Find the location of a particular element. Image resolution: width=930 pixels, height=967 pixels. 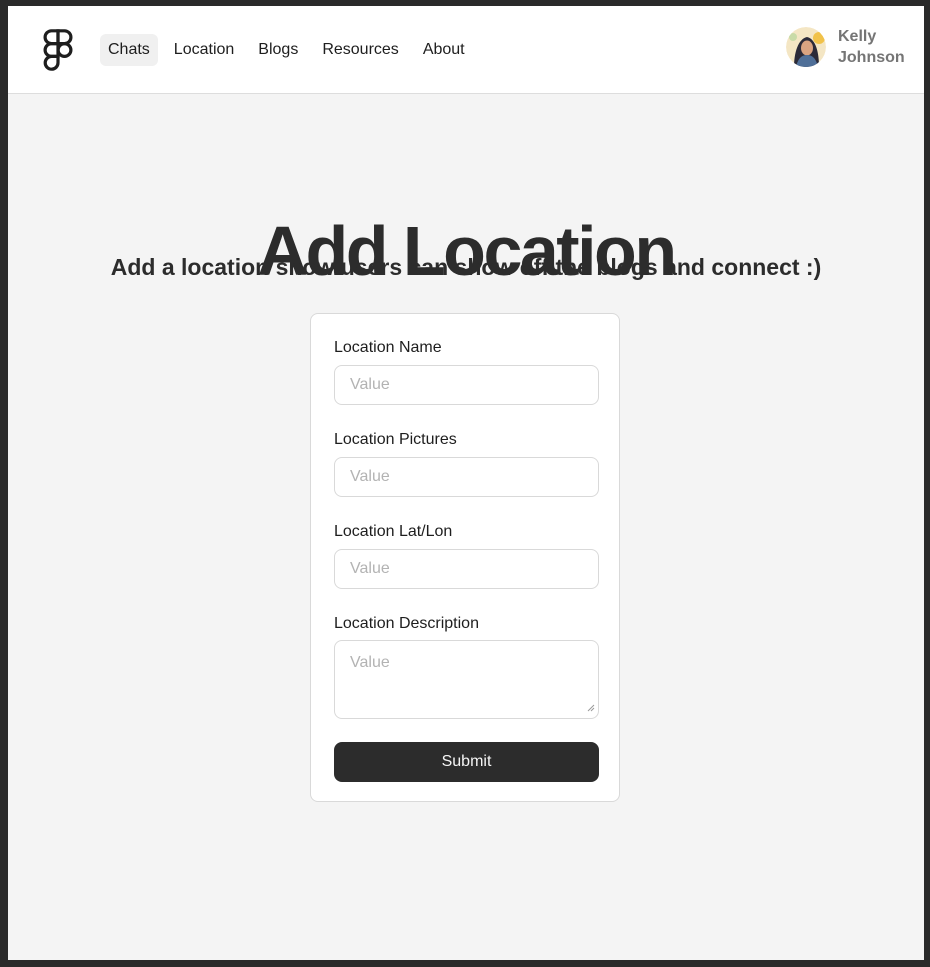

location-latlon-input is located at coordinates (466, 569).